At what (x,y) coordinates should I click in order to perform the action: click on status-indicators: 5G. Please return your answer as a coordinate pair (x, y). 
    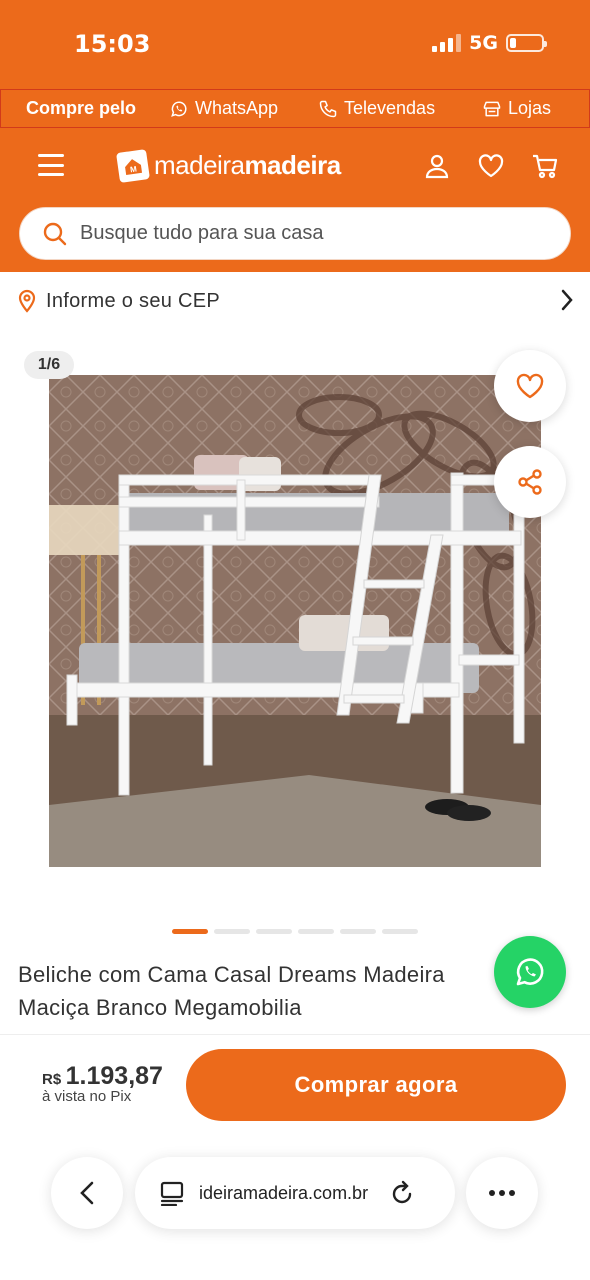
    Looking at the image, I should click on (489, 43).